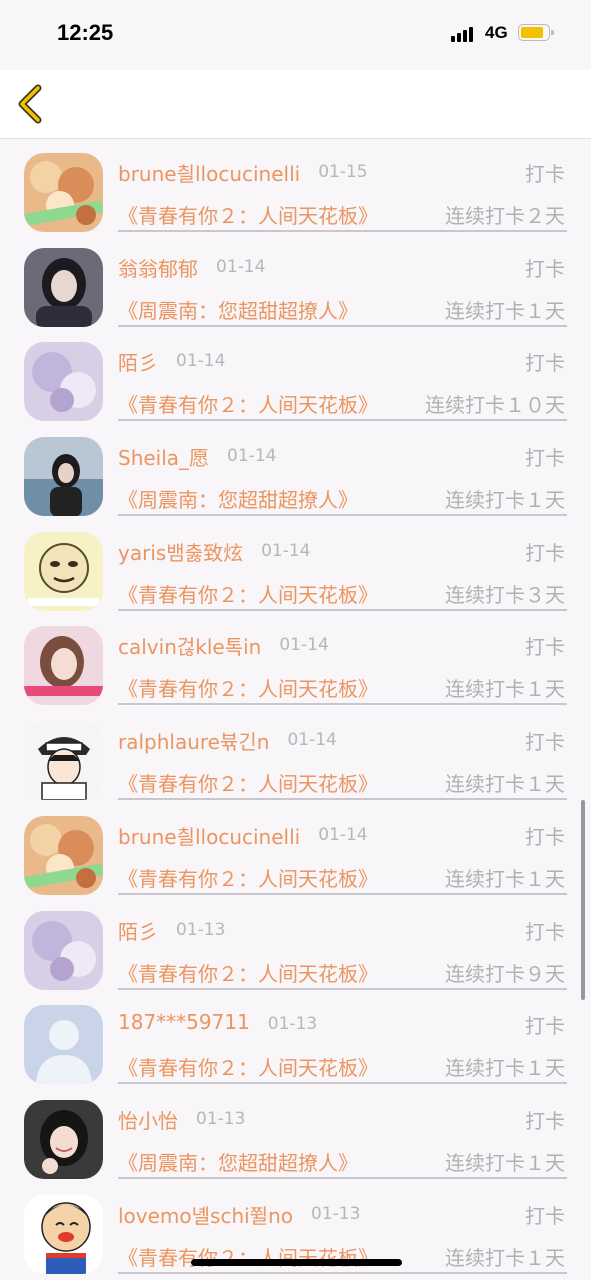 The width and height of the screenshot is (591, 1280). What do you see at coordinates (295, 564) in the screenshot?
I see `list-item: yaris뱀춣致炫 01-14 打卡《青春有你２：人间天花板》 连续打卡３天` at bounding box center [295, 564].